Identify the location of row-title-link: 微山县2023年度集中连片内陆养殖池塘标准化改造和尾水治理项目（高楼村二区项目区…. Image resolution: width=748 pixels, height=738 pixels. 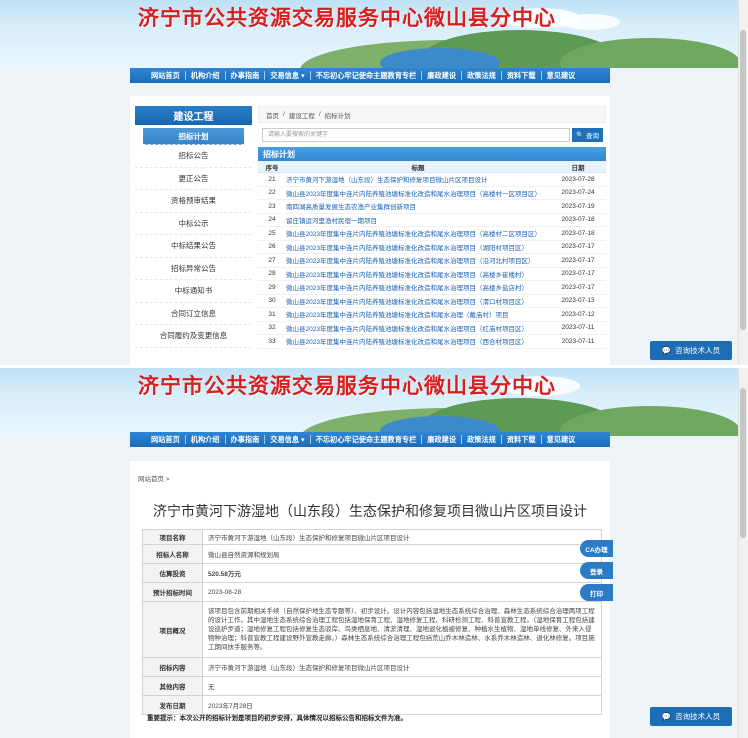
(418, 233).